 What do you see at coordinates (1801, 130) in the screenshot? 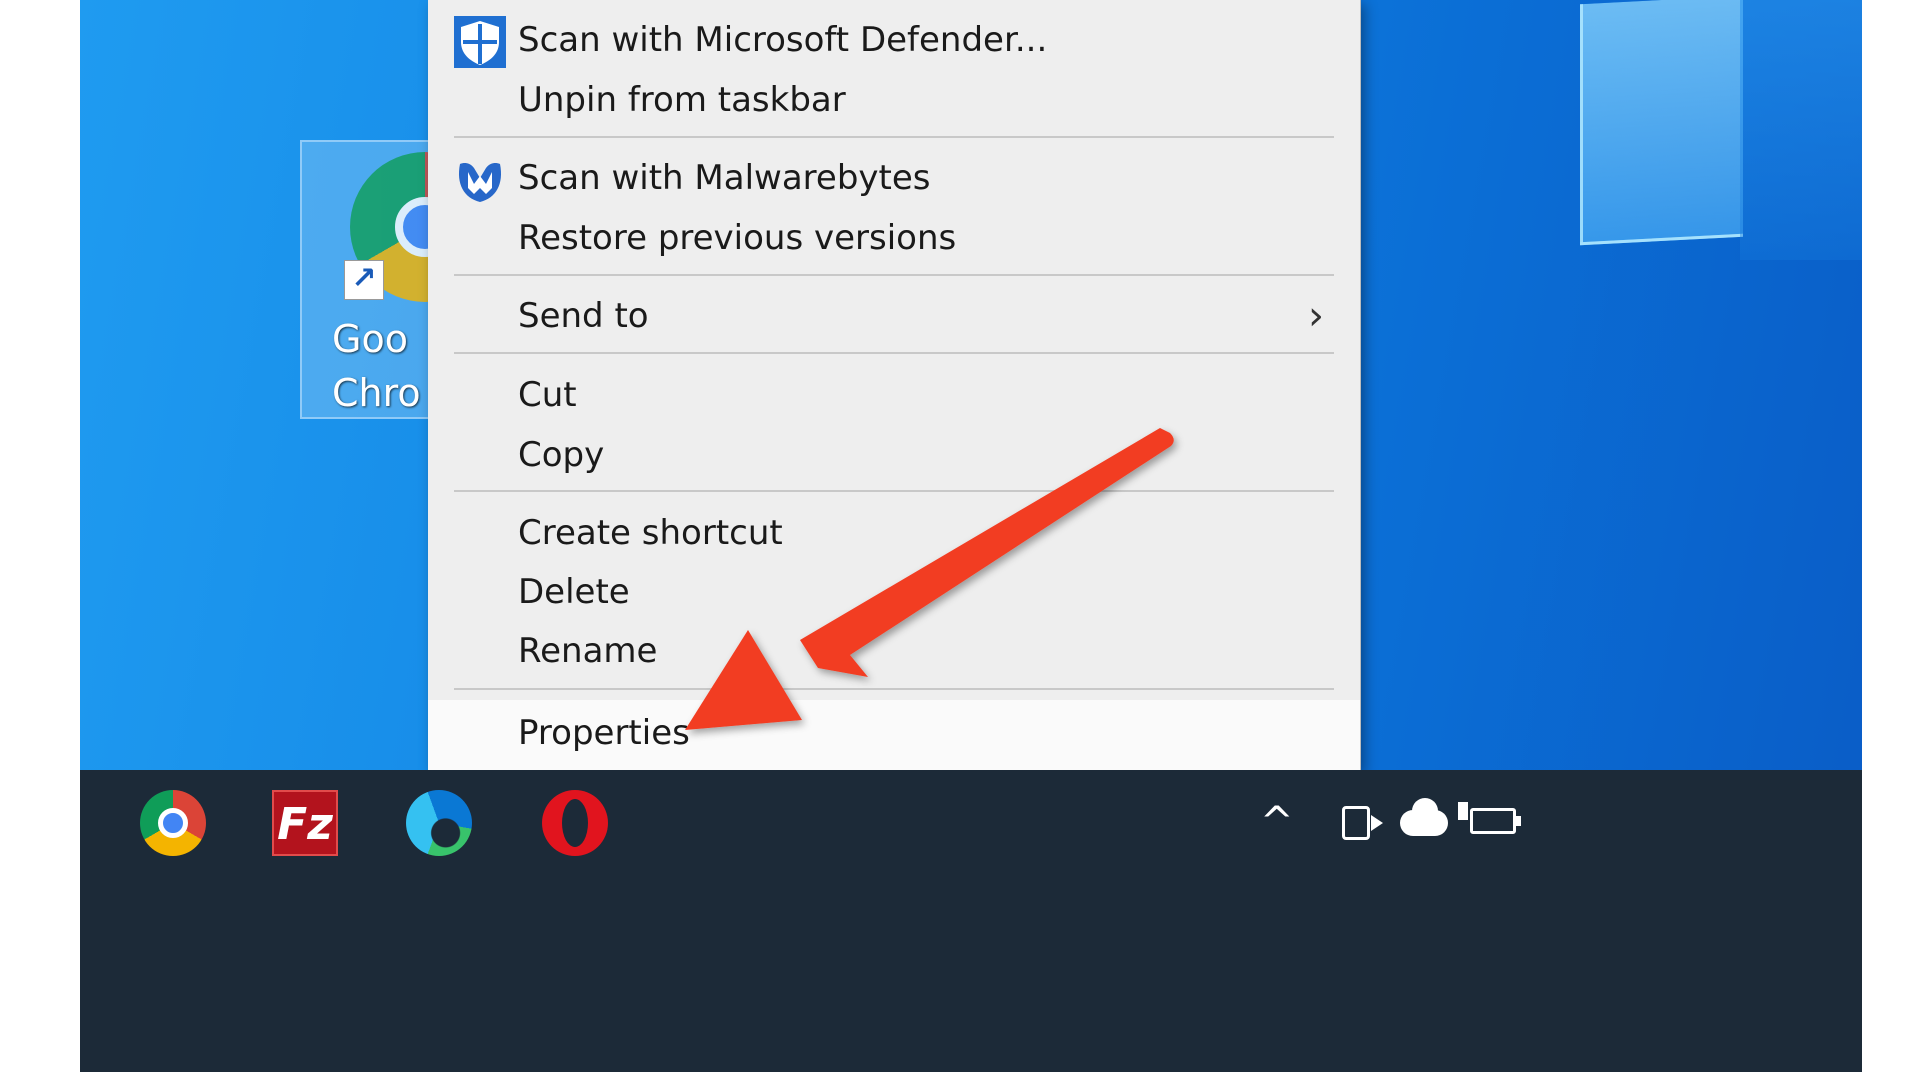
I see `windows-wallpaper-pane` at bounding box center [1801, 130].